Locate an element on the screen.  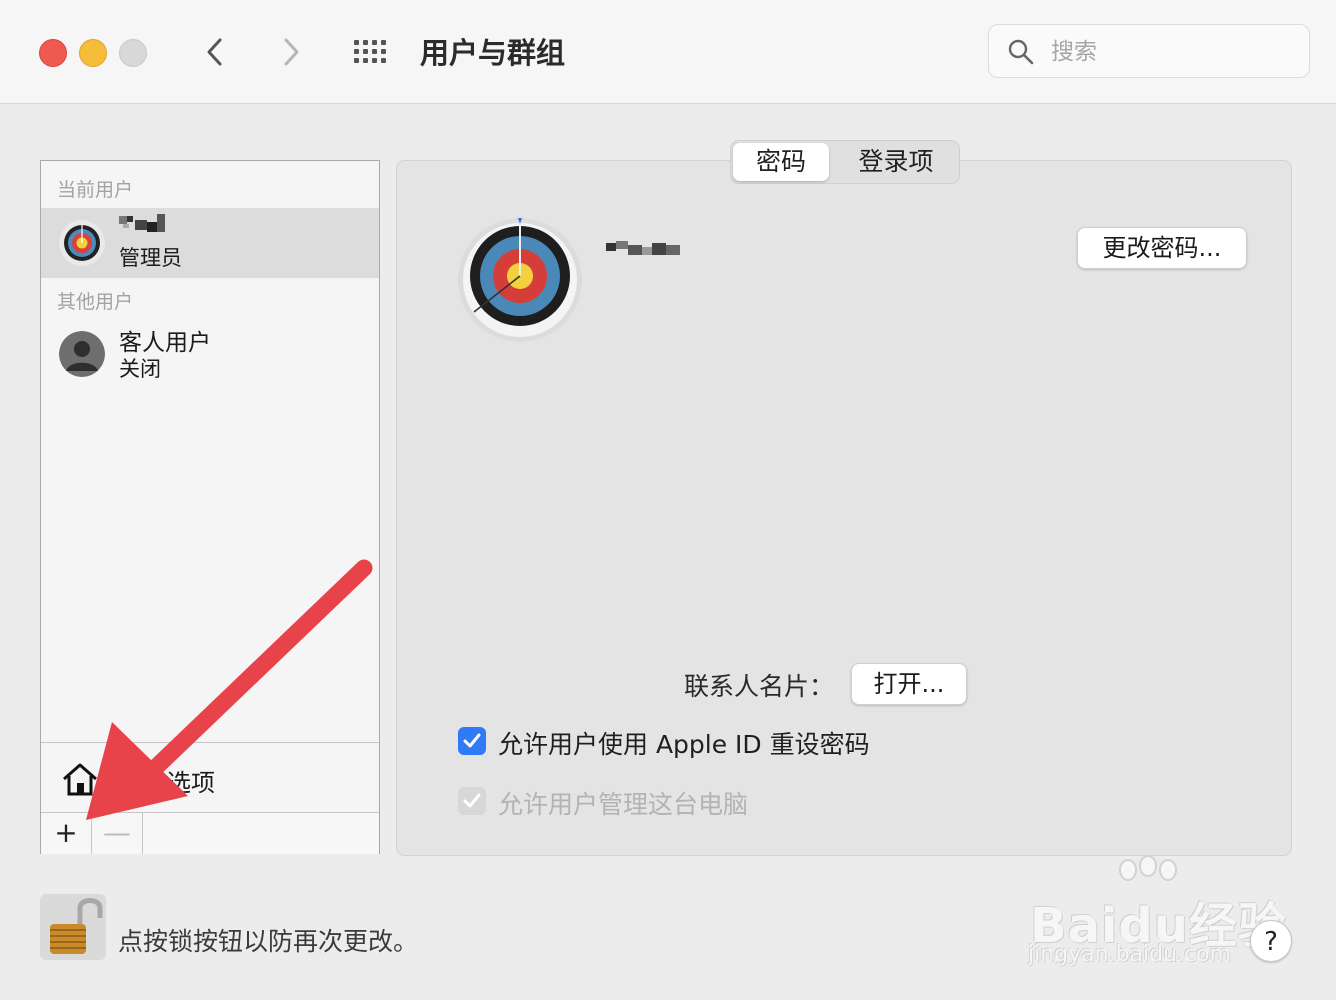
guest-user-name: 客人用户 is located at coordinates (165, 343).